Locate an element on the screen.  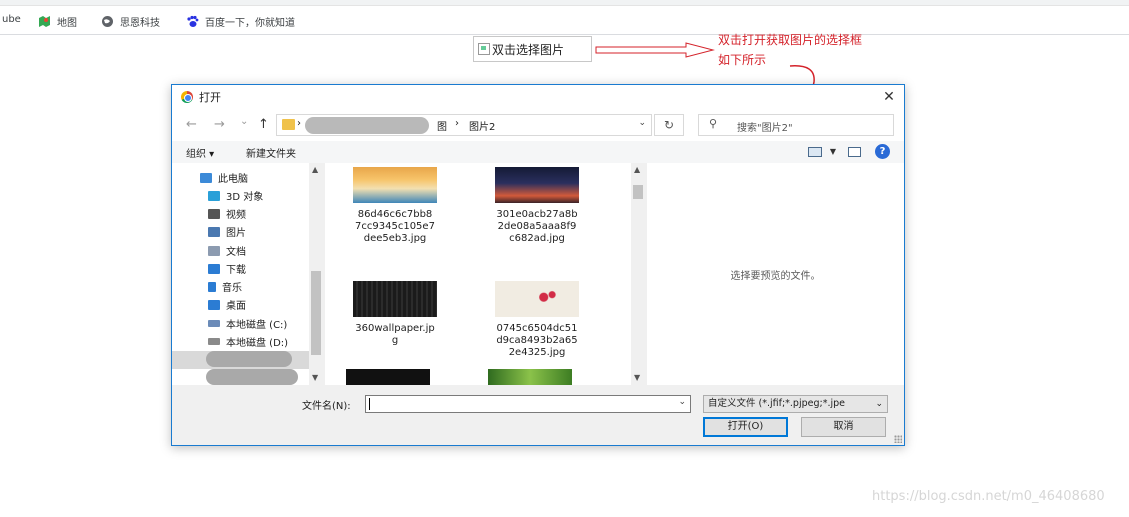
tree-item-3d-objects: 3D 对象 is located at coordinates (235, 195).